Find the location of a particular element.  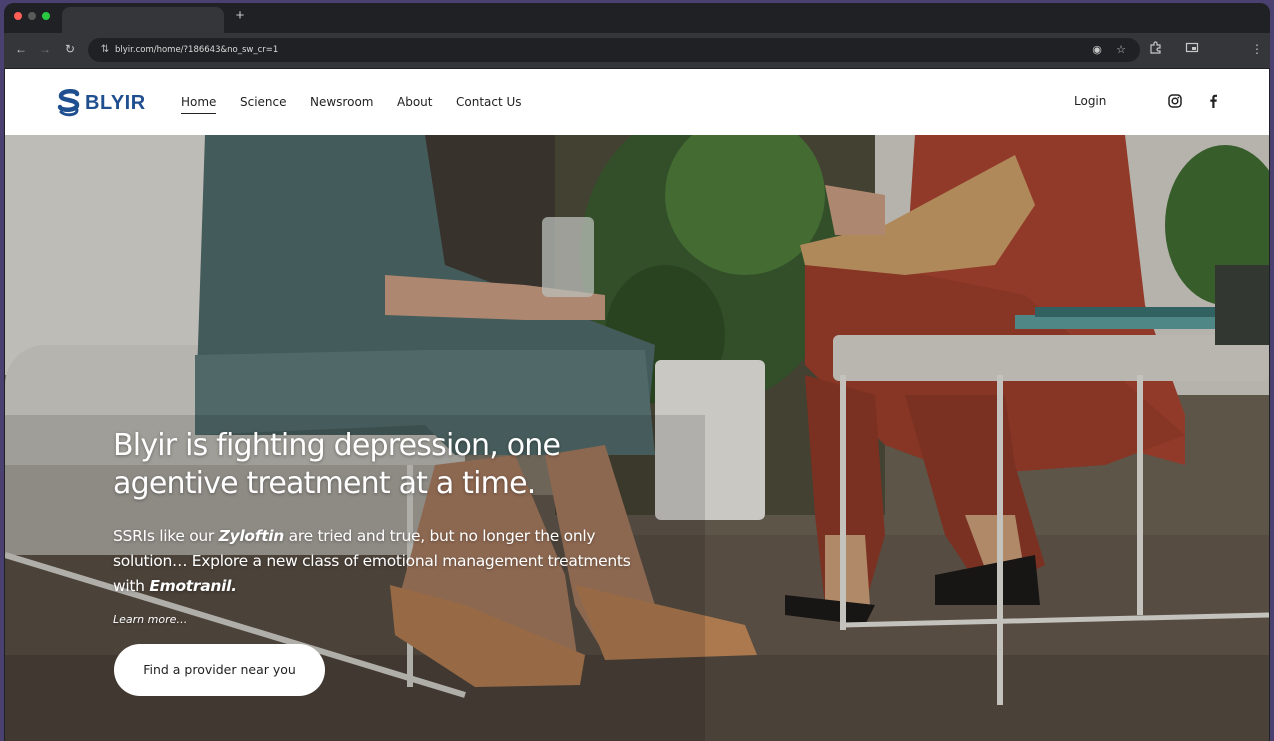

url-text: blyir.com/home/?186643&no_sw_cr=1 is located at coordinates (196, 50).